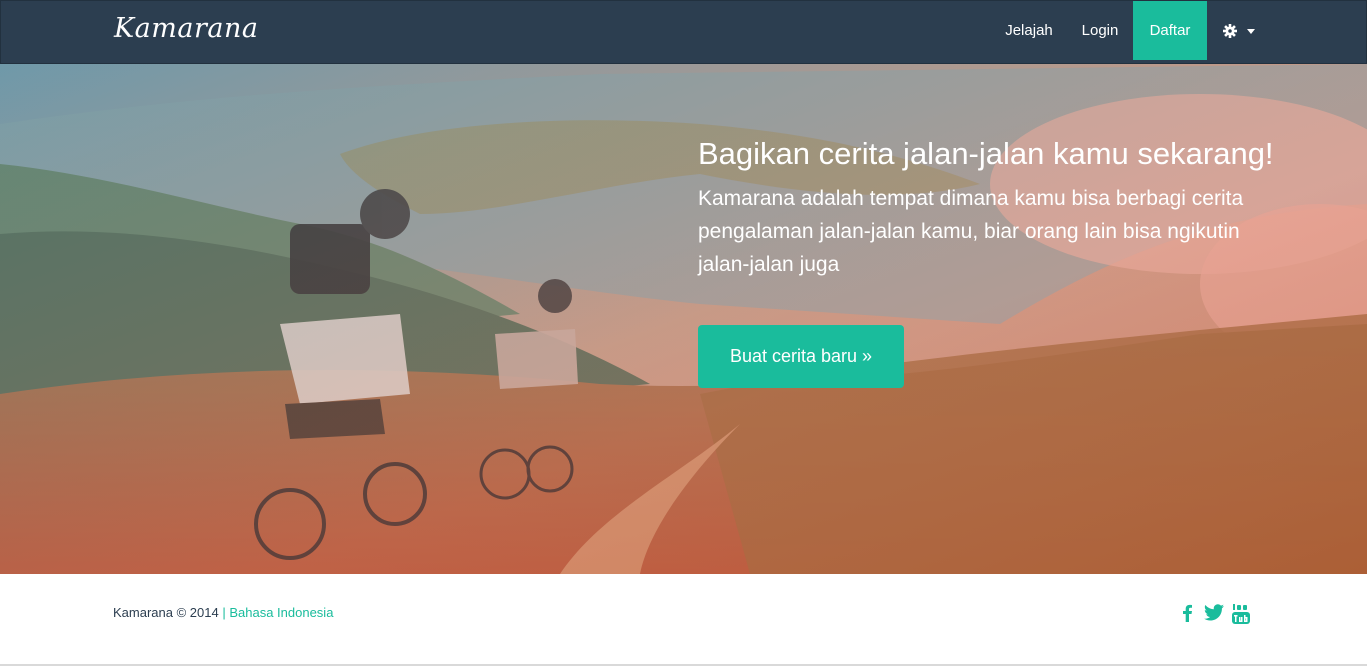  Describe the element at coordinates (1100, 30) in the screenshot. I see `nav-item-login: Login` at that location.